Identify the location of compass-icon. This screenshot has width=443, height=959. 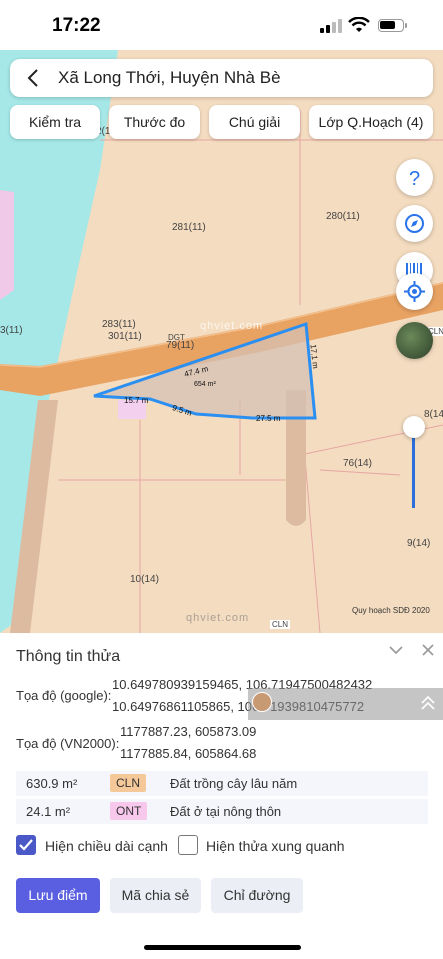
(414, 223).